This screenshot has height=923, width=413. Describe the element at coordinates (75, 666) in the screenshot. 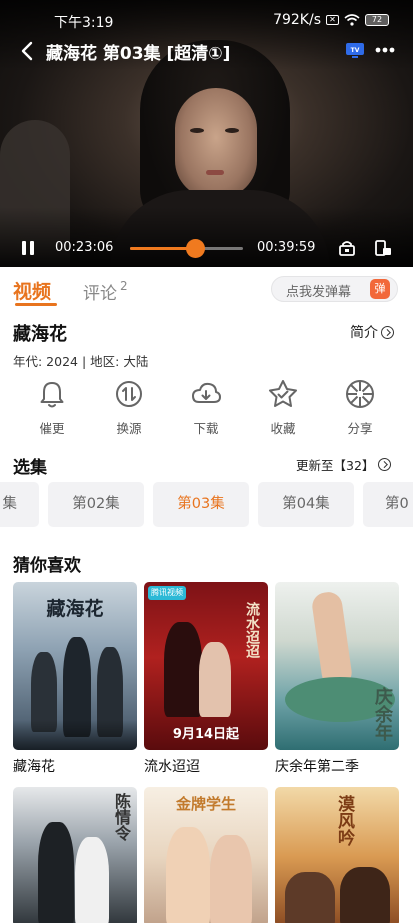

I see `poster-card: 藏海花` at that location.